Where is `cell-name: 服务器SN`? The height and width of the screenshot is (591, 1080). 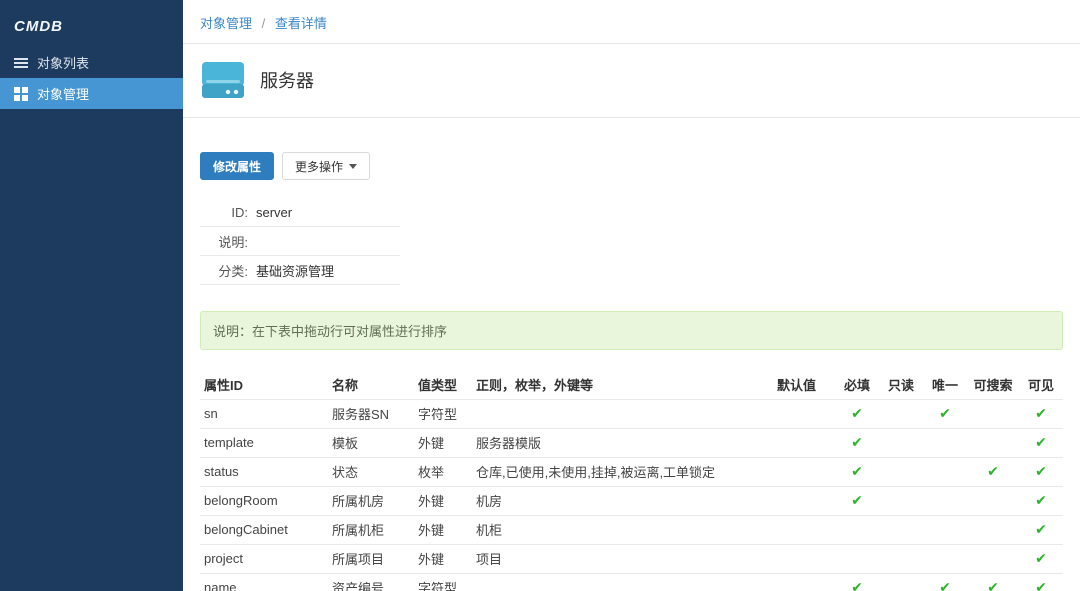
cell-name: 服务器SN is located at coordinates (371, 414).